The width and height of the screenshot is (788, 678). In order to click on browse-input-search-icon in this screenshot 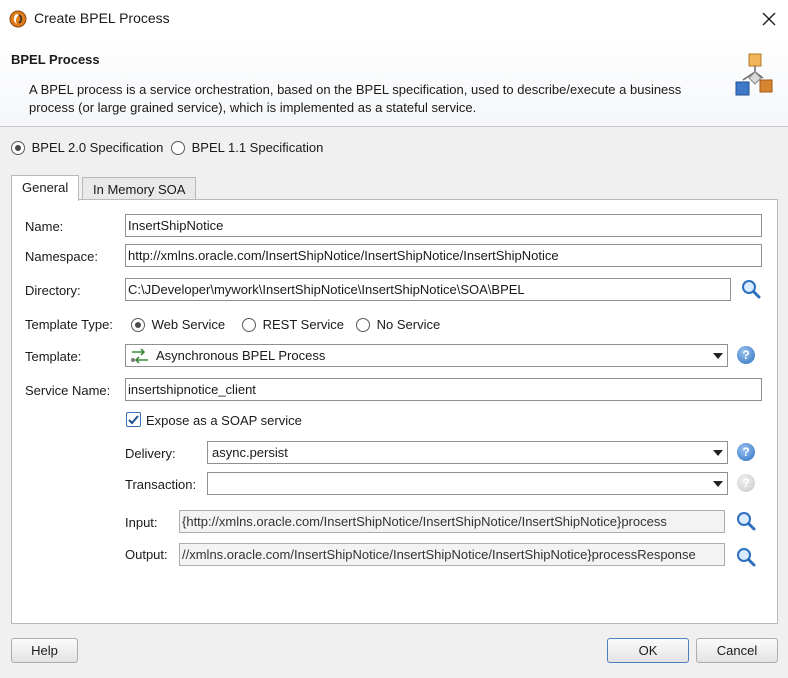, I will do `click(746, 521)`.